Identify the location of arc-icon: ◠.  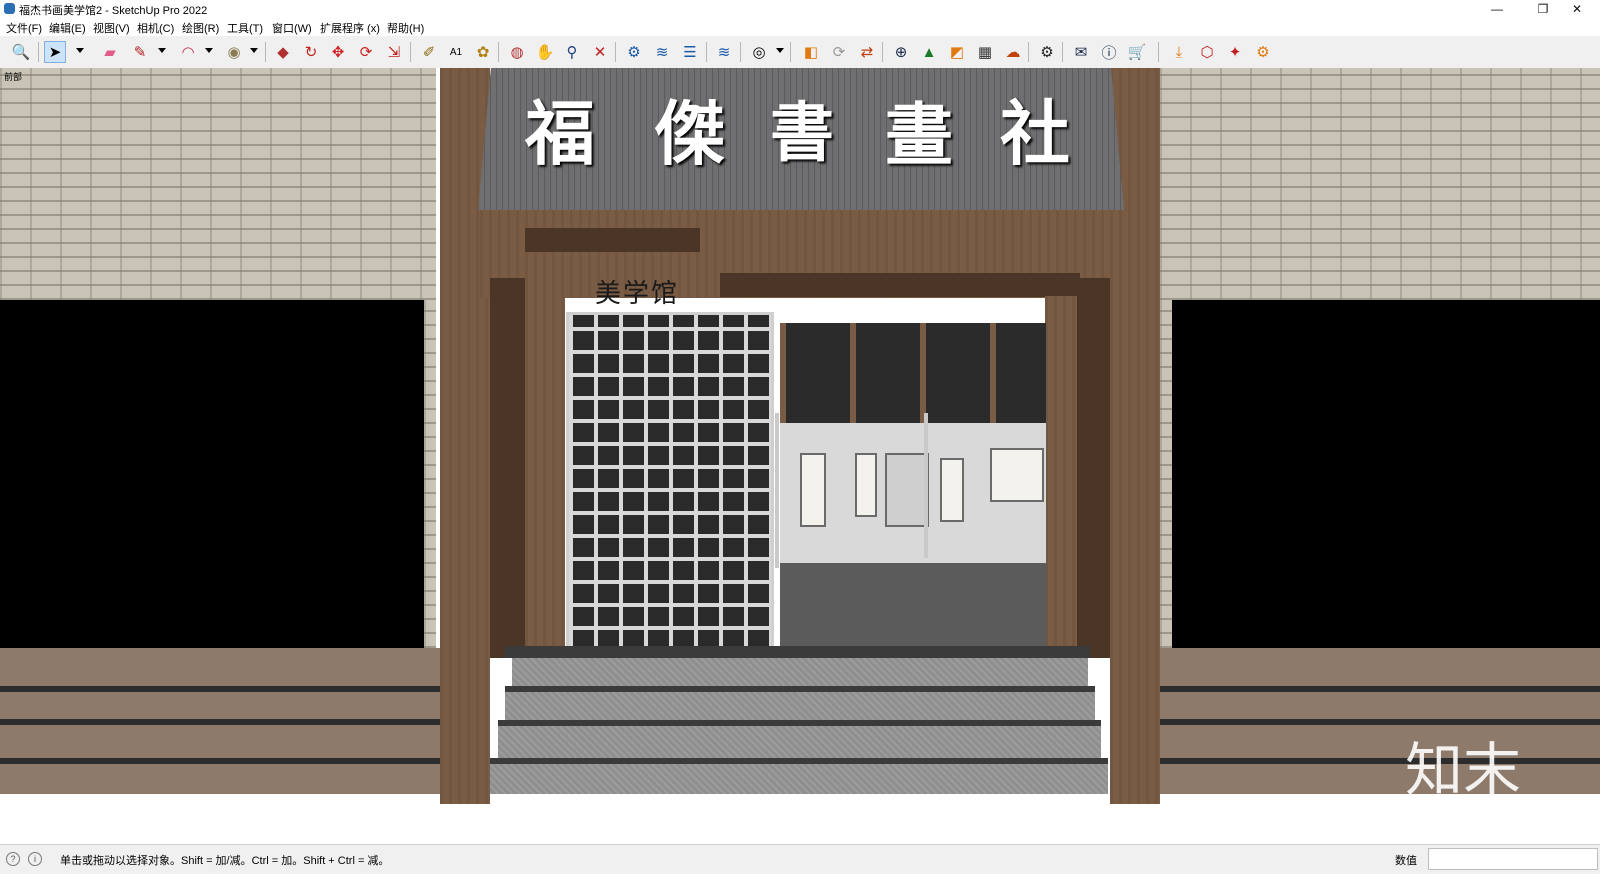
(188, 52).